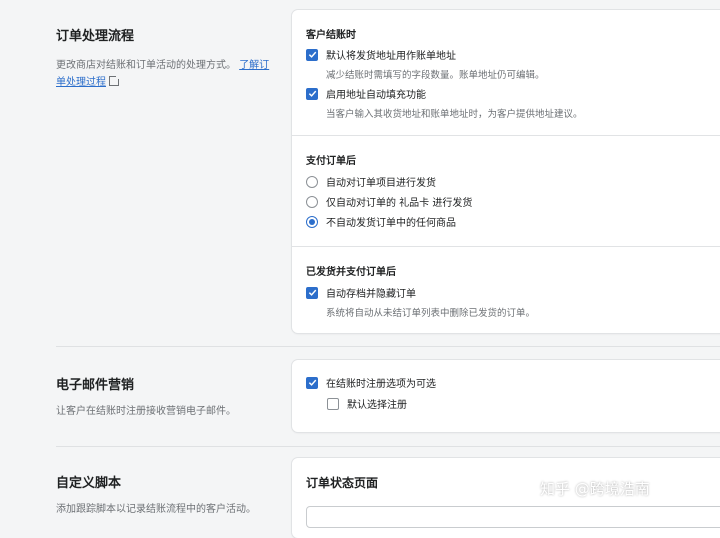  What do you see at coordinates (391, 56) in the screenshot?
I see `checkout-billing-label: 默认将发货地址用作账单地址` at bounding box center [391, 56].